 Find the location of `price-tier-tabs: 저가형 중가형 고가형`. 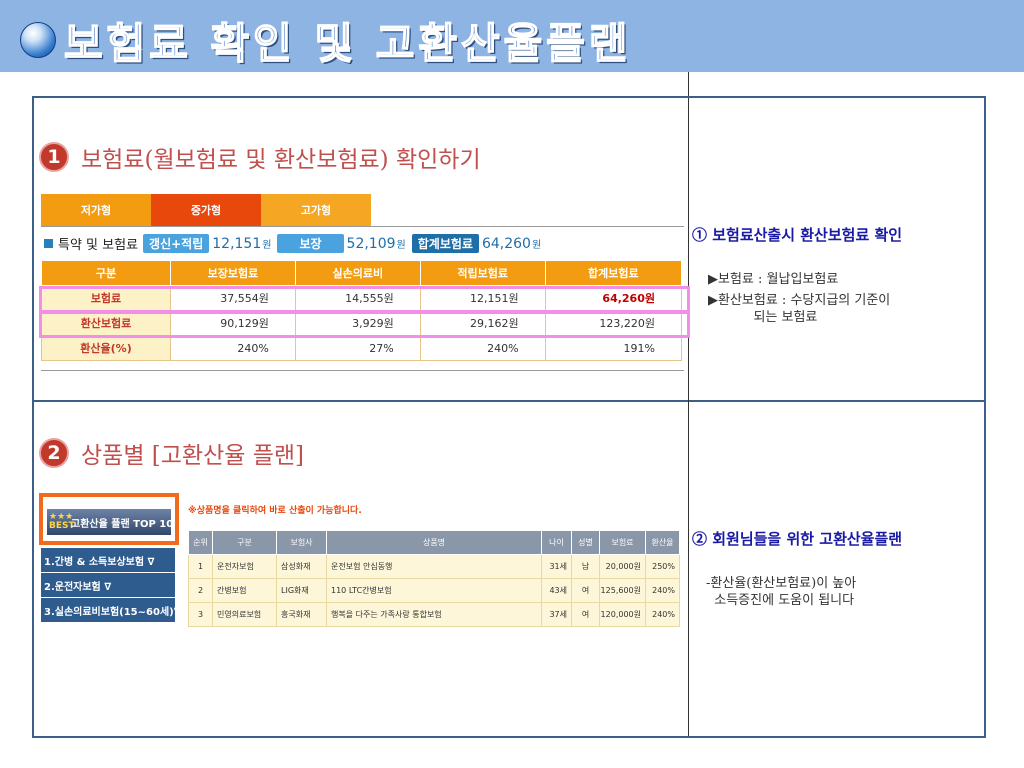

price-tier-tabs: 저가형 중가형 고가형 is located at coordinates (206, 210).